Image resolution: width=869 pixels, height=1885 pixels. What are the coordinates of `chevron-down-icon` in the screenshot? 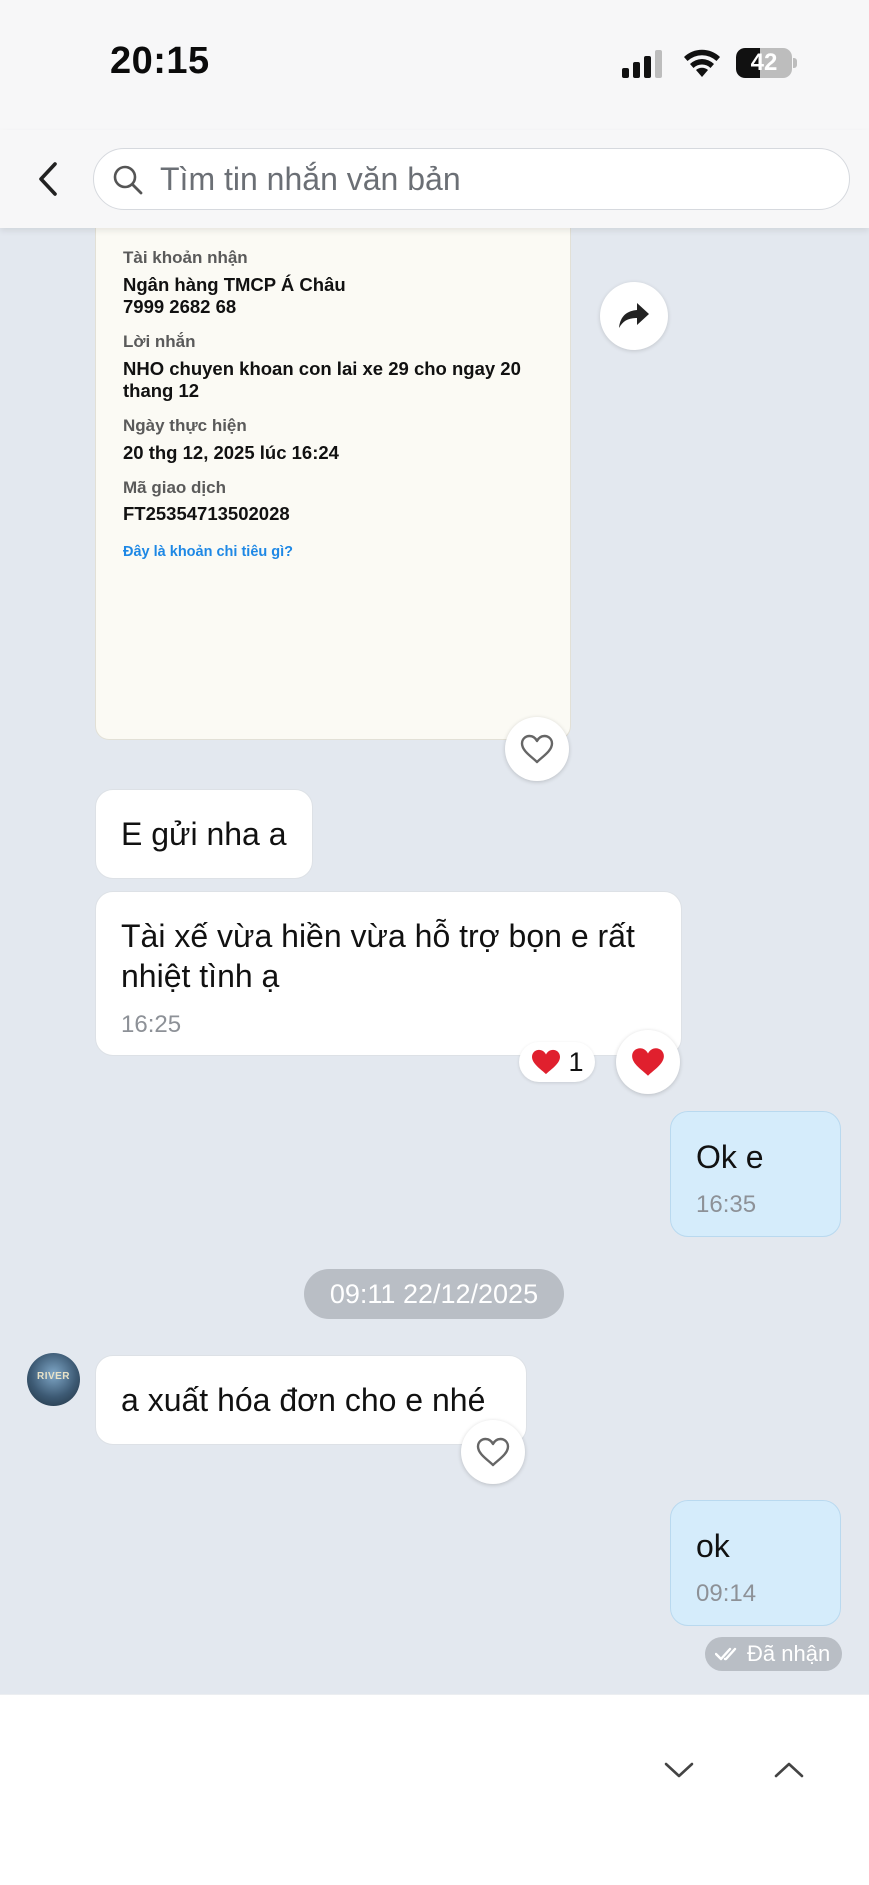 It's located at (679, 1770).